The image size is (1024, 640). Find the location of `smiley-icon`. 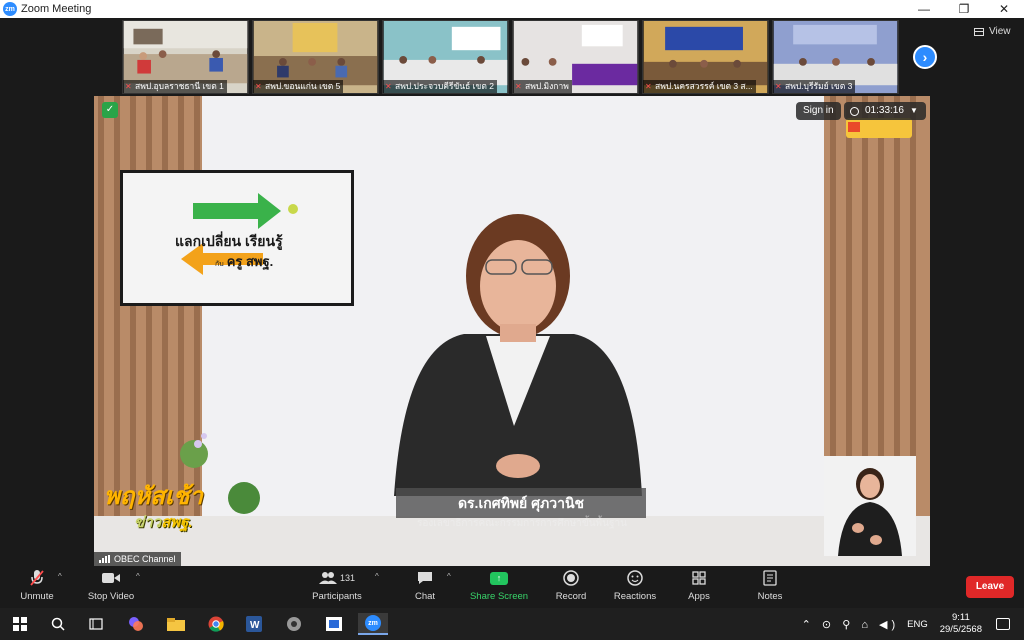

smiley-icon is located at coordinates (635, 578).